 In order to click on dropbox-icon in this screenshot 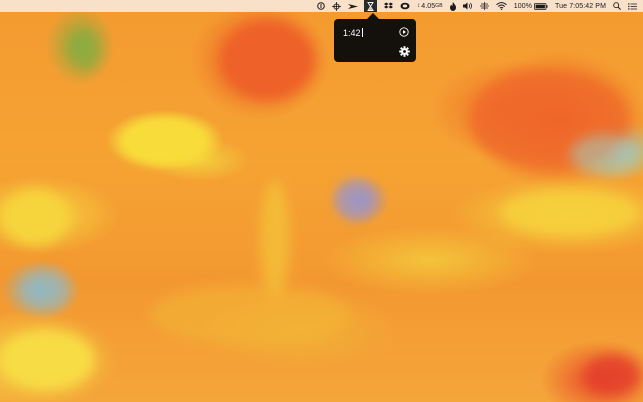, I will do `click(389, 6)`.